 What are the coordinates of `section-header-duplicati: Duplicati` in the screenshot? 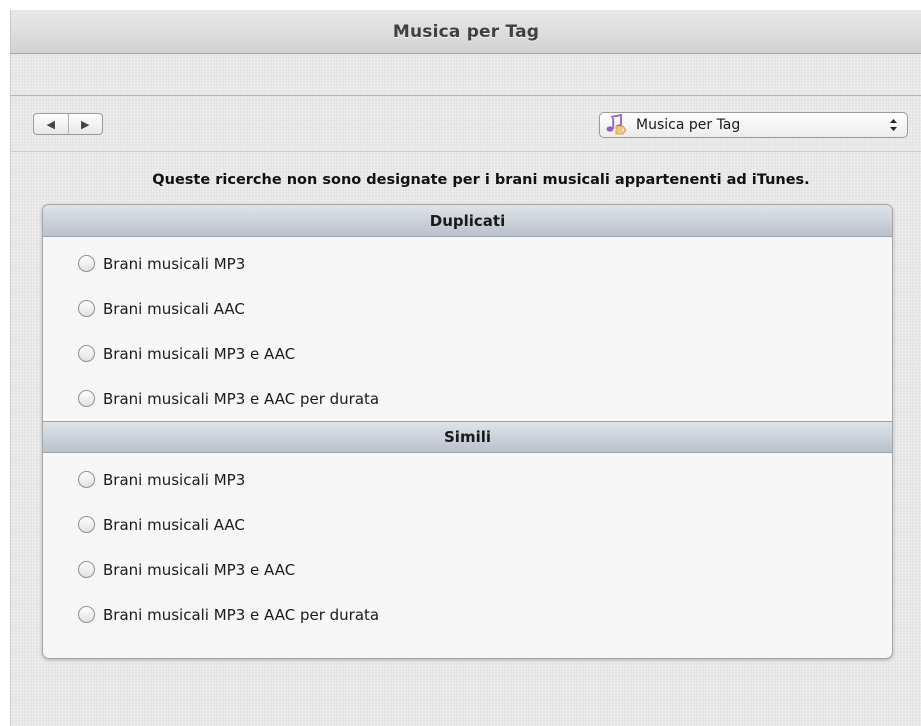 It's located at (467, 221).